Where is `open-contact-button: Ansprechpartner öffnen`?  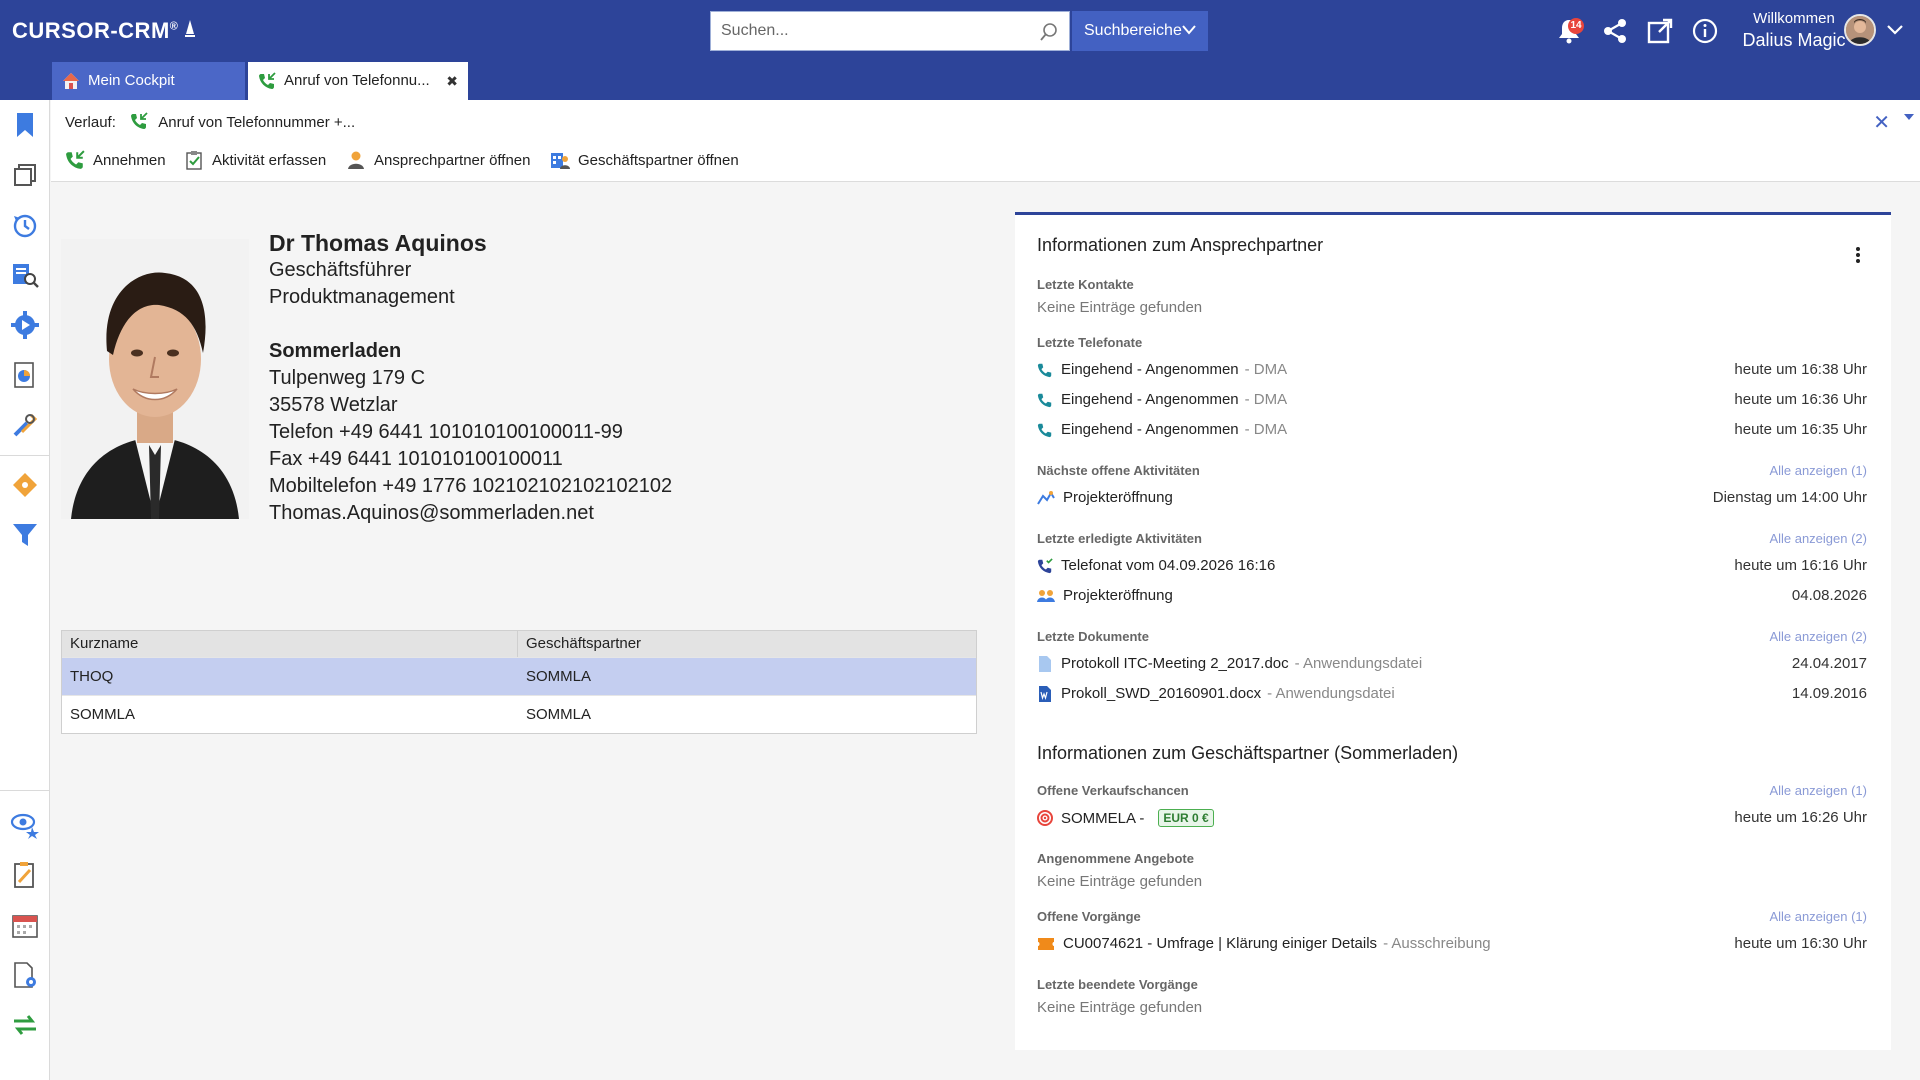
open-contact-button: Ansprechpartner öffnen is located at coordinates (438, 160).